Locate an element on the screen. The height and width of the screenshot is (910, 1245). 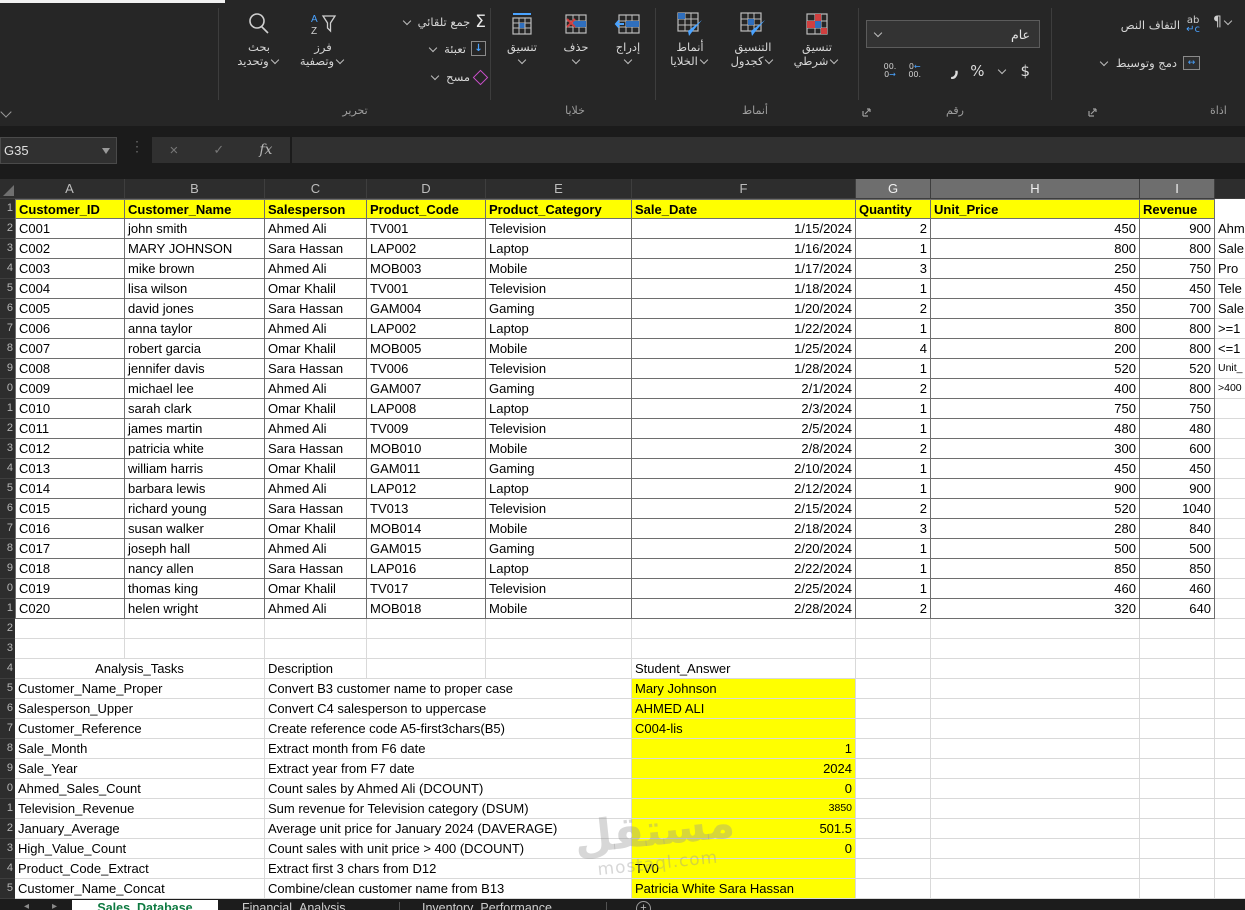
table-cell: MARY JOHNSON is located at coordinates (195, 249).